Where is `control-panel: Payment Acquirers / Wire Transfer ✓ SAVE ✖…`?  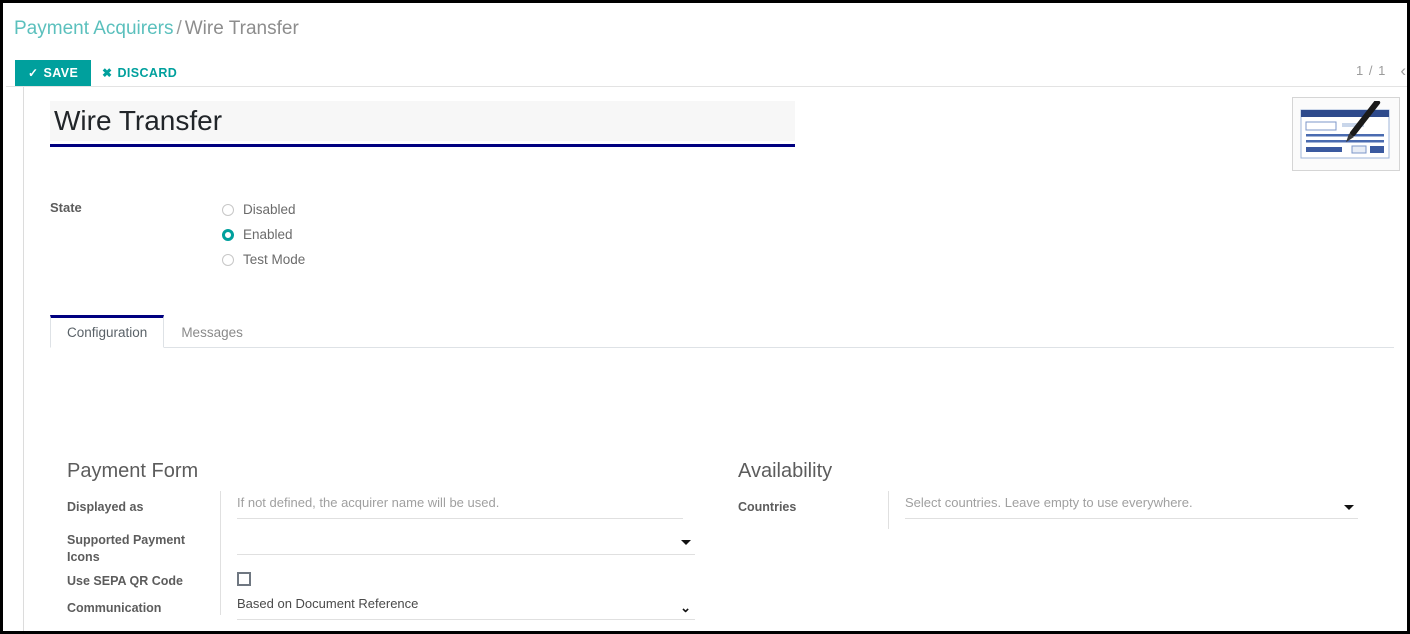 control-panel: Payment Acquirers / Wire Transfer ✓ SAVE ✖… is located at coordinates (706, 46).